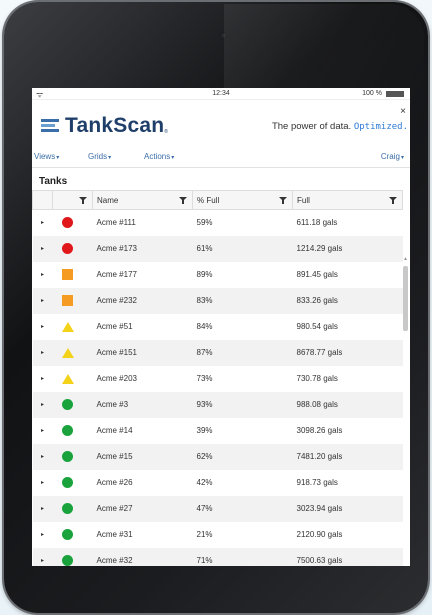  I want to click on cell-name: Acme #31, so click(114, 534).